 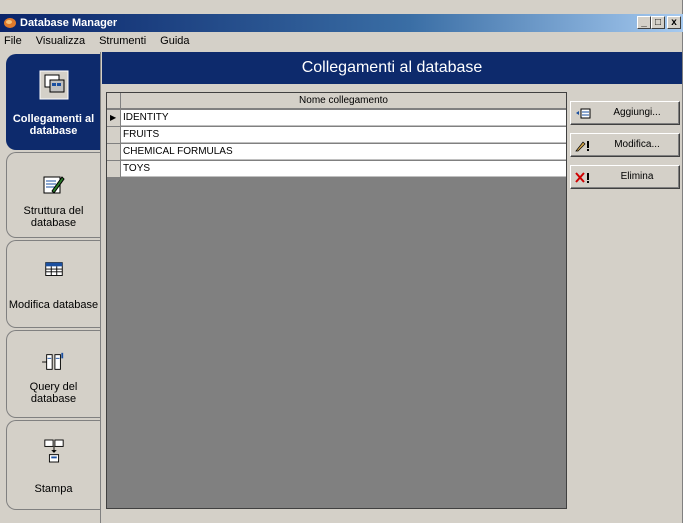 What do you see at coordinates (341, 23) in the screenshot?
I see `title-bar: Database Manager _ □ x` at bounding box center [341, 23].